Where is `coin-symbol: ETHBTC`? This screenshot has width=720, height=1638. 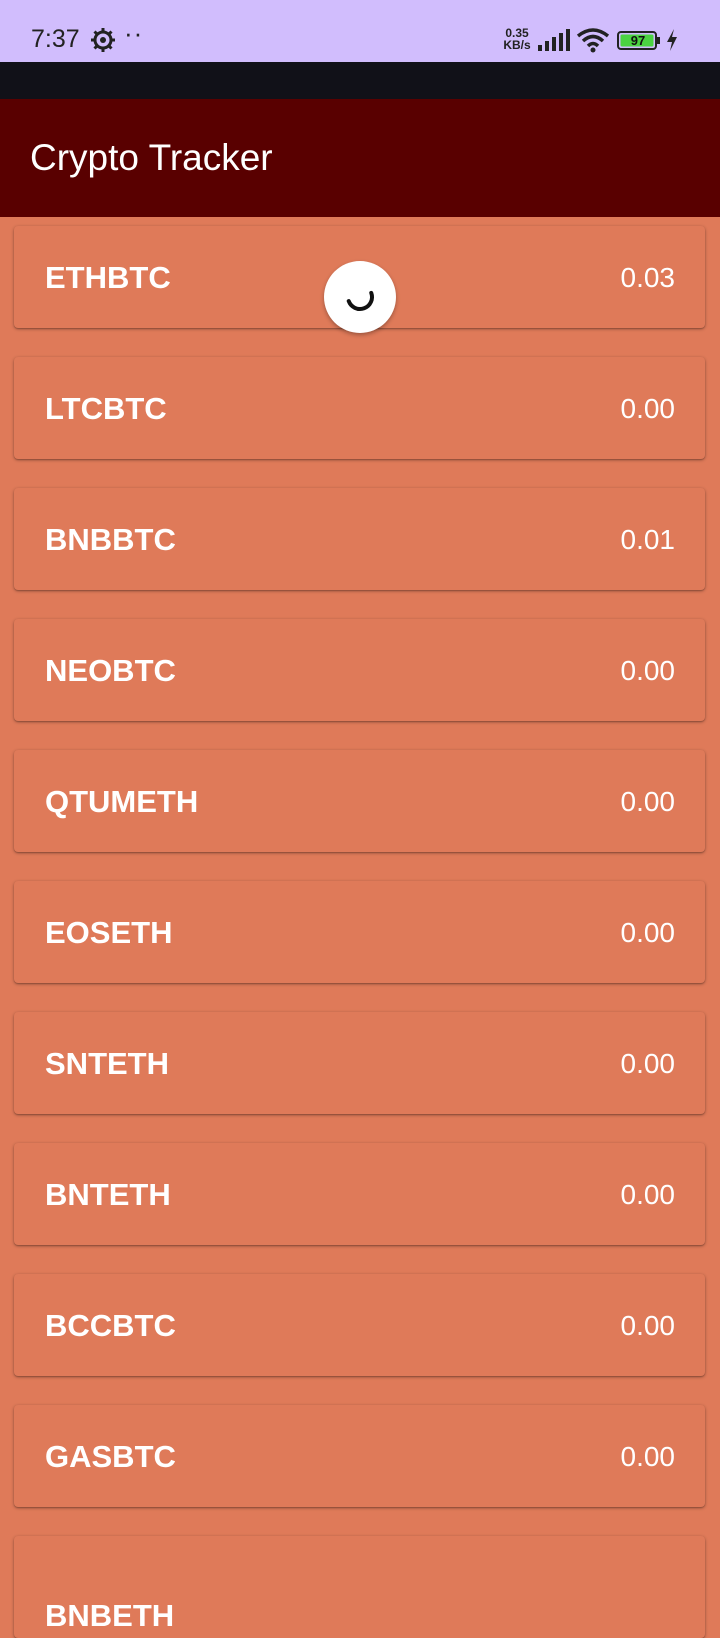
coin-symbol: ETHBTC is located at coordinates (108, 277).